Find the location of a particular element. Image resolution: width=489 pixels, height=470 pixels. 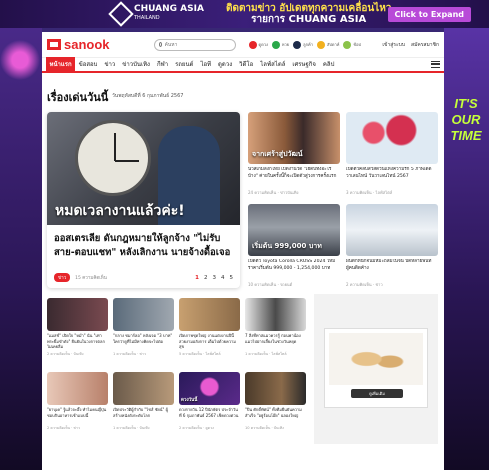

ad-more-button: ดูเพิ่มเติม is located at coordinates (377, 393).